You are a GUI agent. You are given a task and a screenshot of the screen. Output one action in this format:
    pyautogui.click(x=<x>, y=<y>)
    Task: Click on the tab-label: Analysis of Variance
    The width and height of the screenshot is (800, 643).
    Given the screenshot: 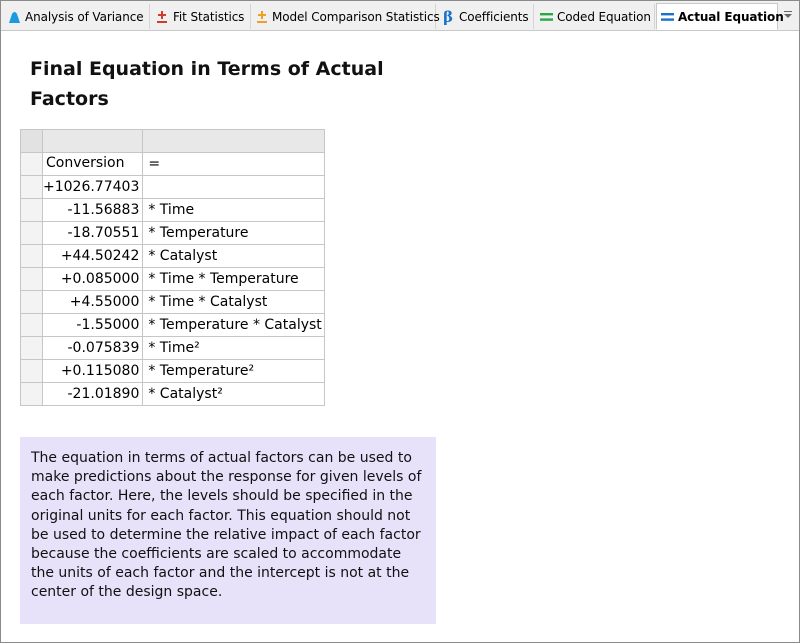 What is the action you would take?
    pyautogui.click(x=84, y=16)
    